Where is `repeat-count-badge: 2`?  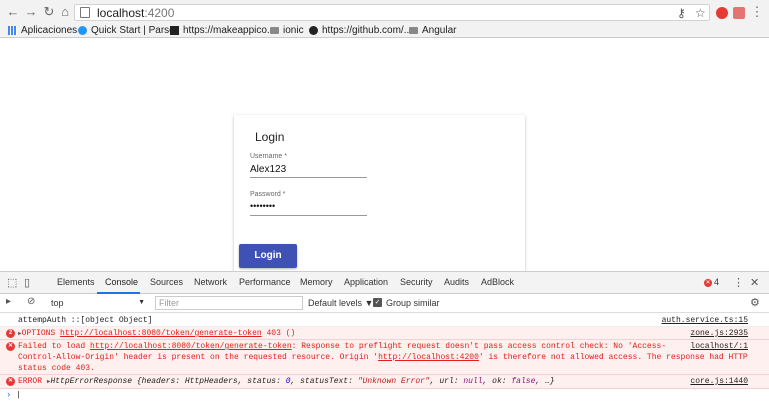 repeat-count-badge: 2 is located at coordinates (10, 333).